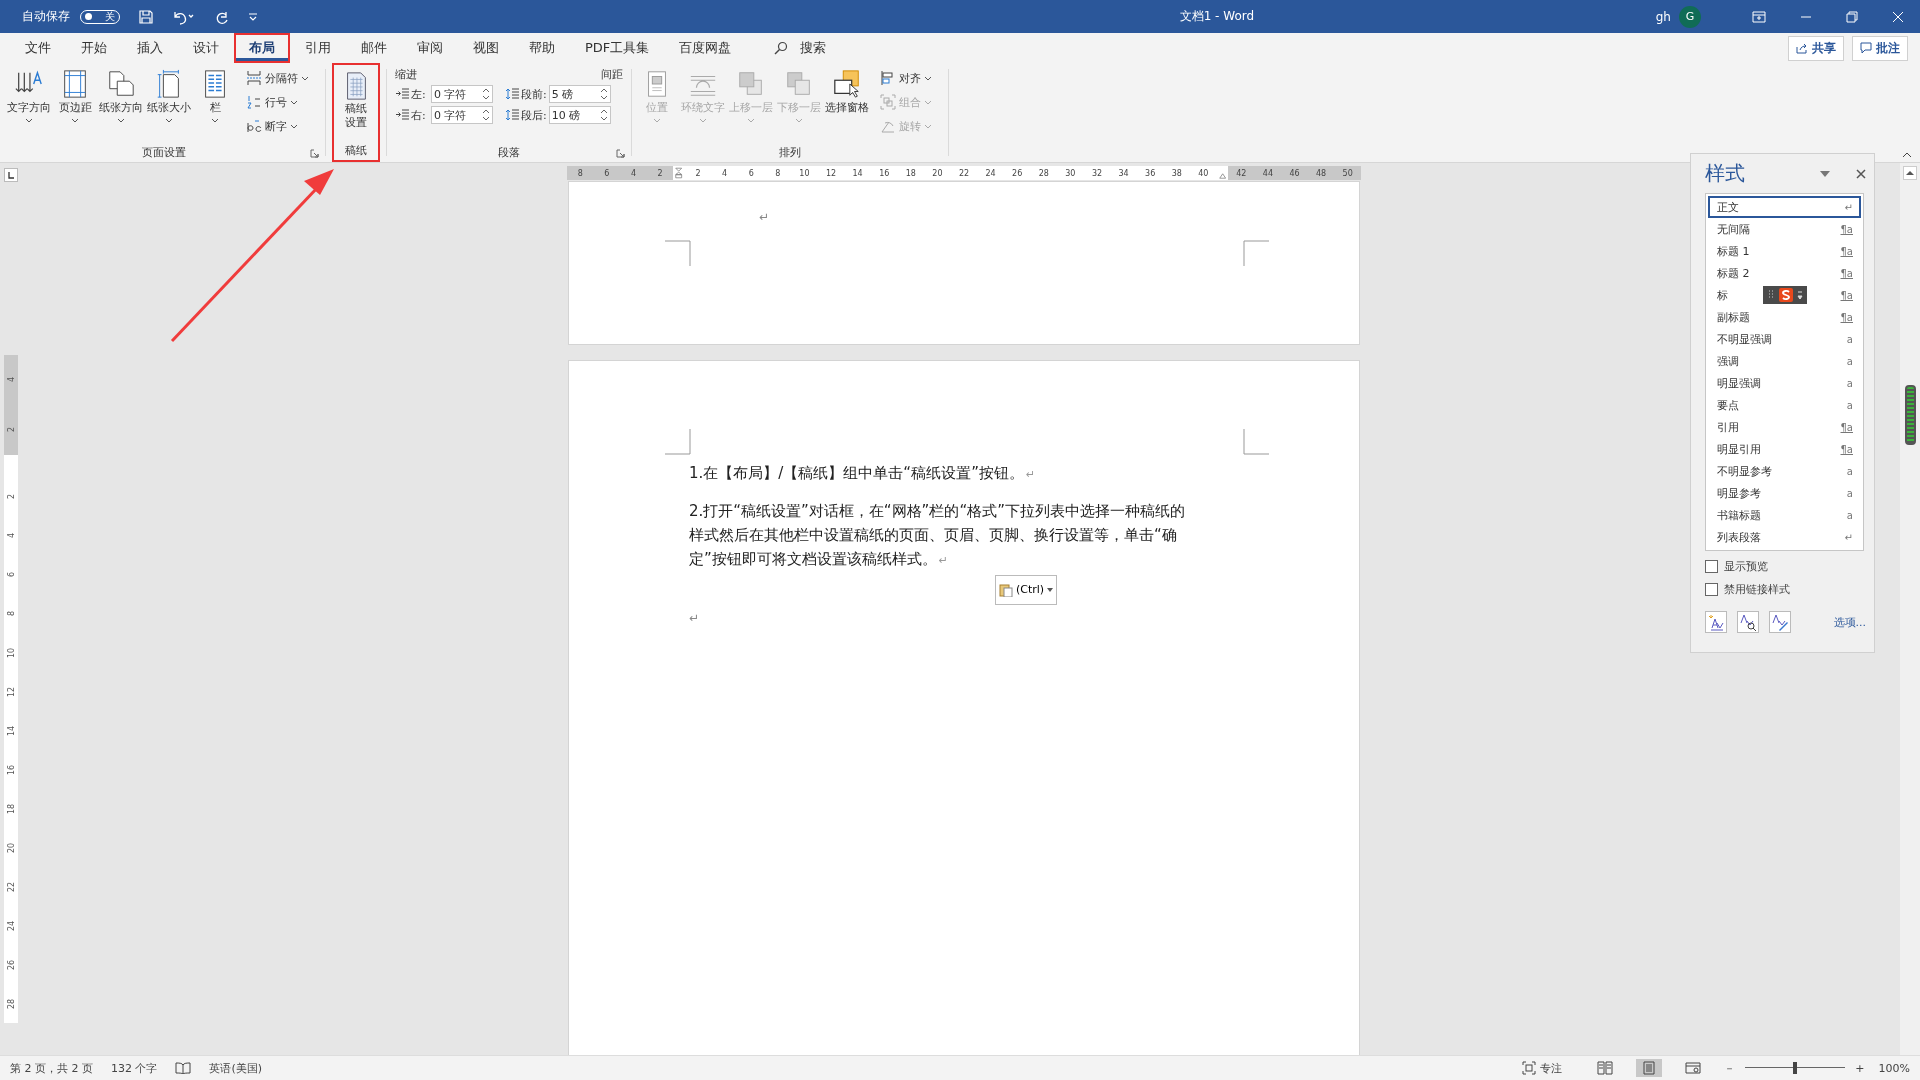 Image resolution: width=1920 pixels, height=1080 pixels. What do you see at coordinates (509, 152) in the screenshot?
I see `group-label: 段落` at bounding box center [509, 152].